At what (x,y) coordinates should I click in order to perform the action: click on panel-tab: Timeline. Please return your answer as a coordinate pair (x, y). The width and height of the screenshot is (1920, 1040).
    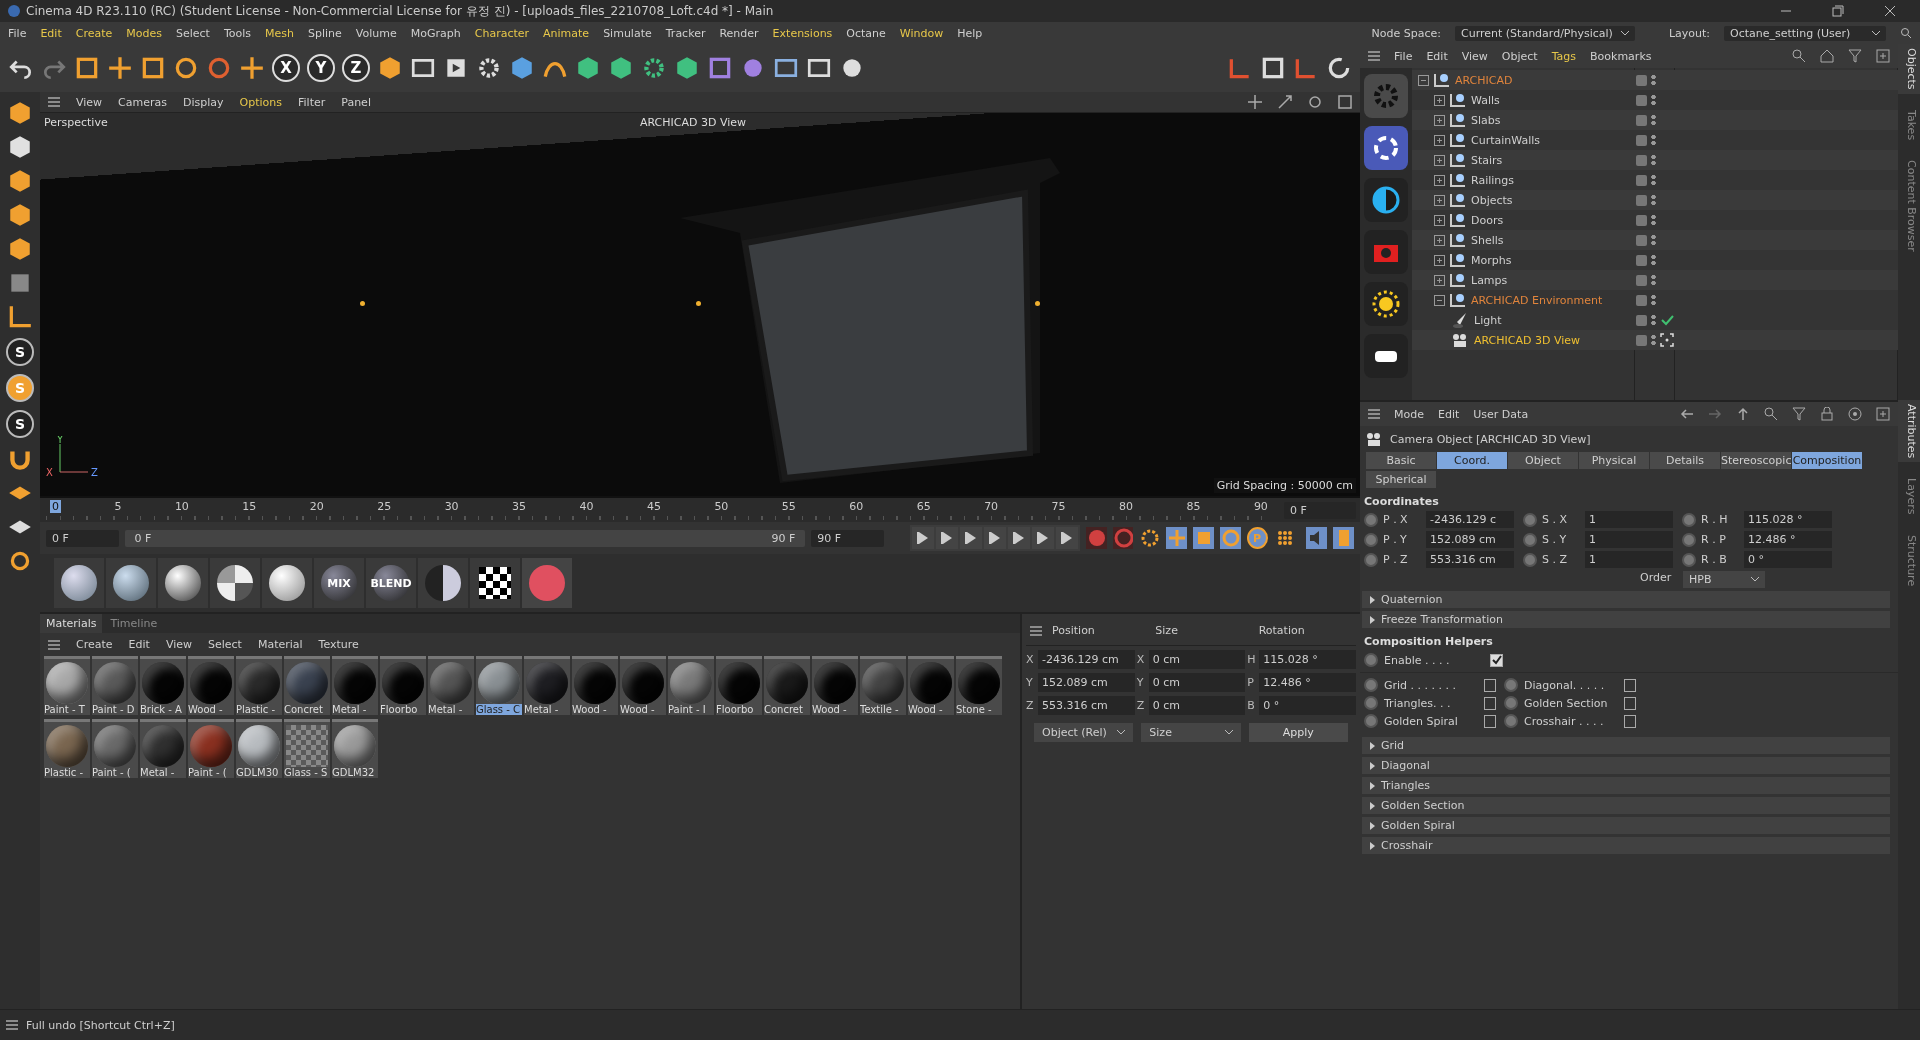
    Looking at the image, I should click on (134, 623).